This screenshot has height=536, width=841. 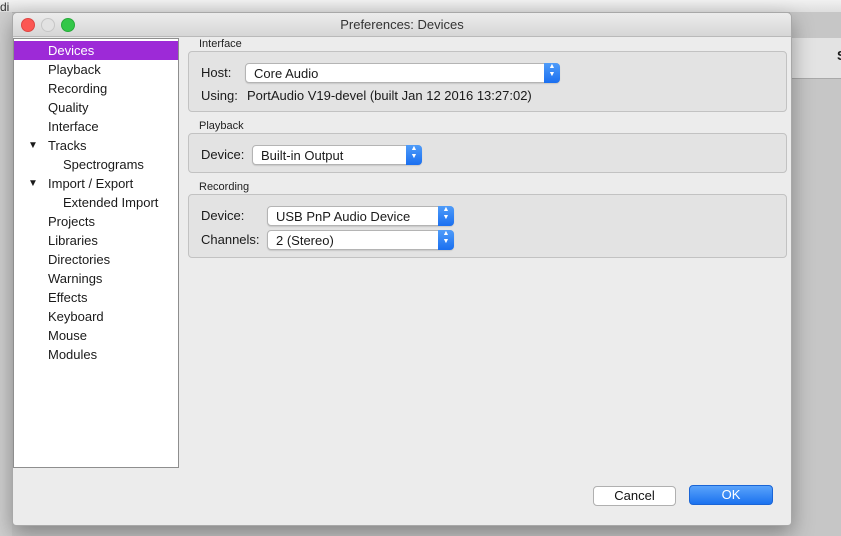 What do you see at coordinates (343, 216) in the screenshot?
I see `recording-device-value: USB PnP Audio Device` at bounding box center [343, 216].